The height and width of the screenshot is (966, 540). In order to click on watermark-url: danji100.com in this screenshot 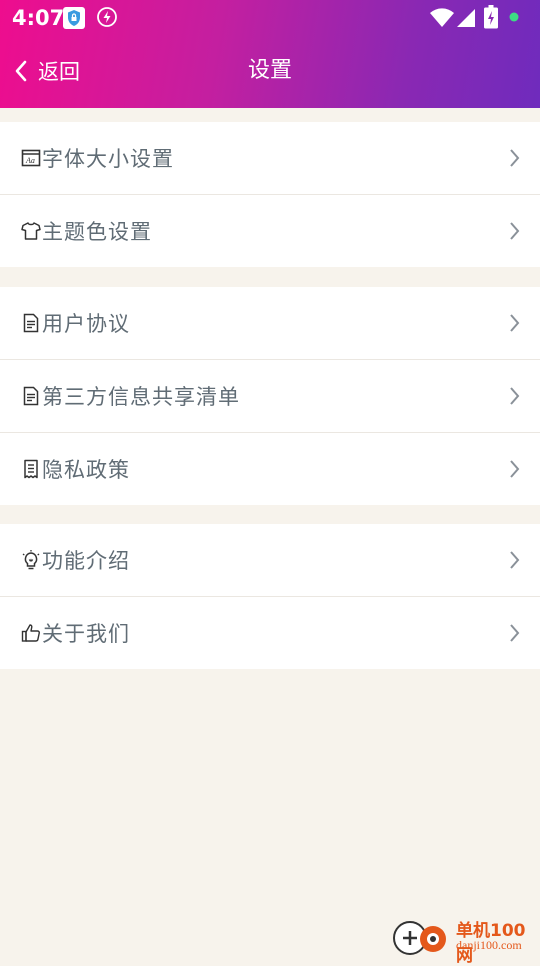, I will do `click(489, 945)`.